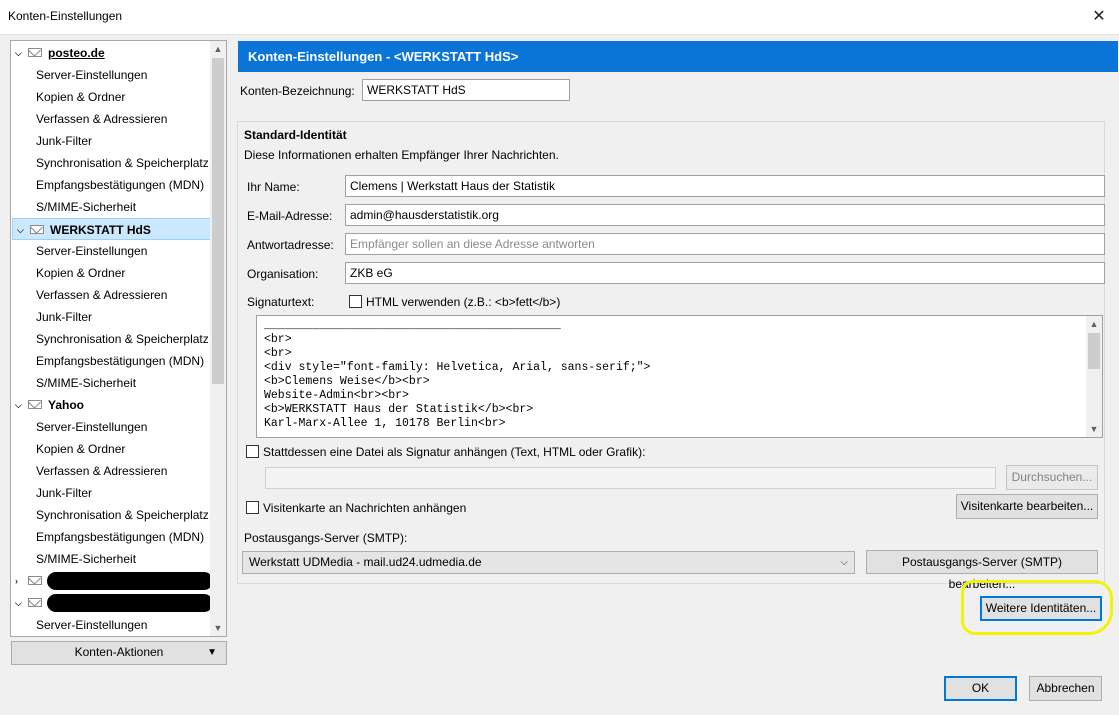 This screenshot has height=715, width=1119. I want to click on account-name-field: WERKSTATT HdS, so click(466, 90).